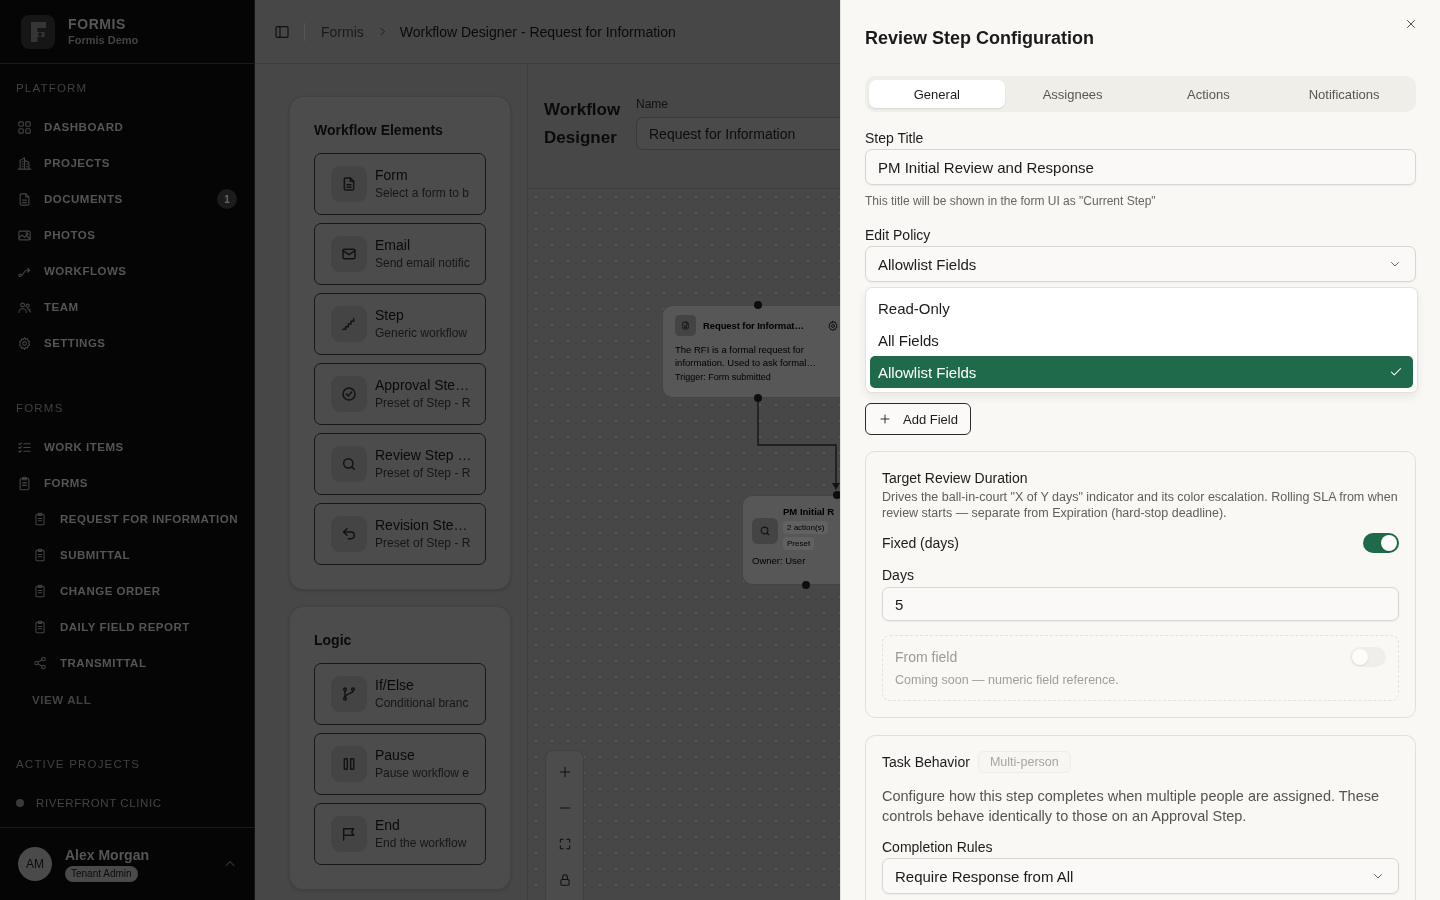  Describe the element at coordinates (127, 555) in the screenshot. I see `nav-subitem: SUBMITTAL` at that location.